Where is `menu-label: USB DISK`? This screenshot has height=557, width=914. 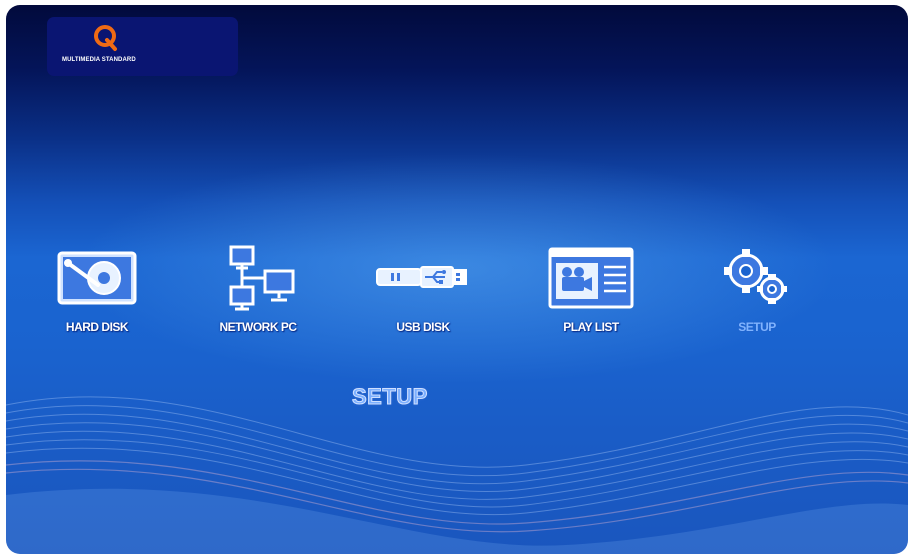
menu-label: USB DISK is located at coordinates (423, 327).